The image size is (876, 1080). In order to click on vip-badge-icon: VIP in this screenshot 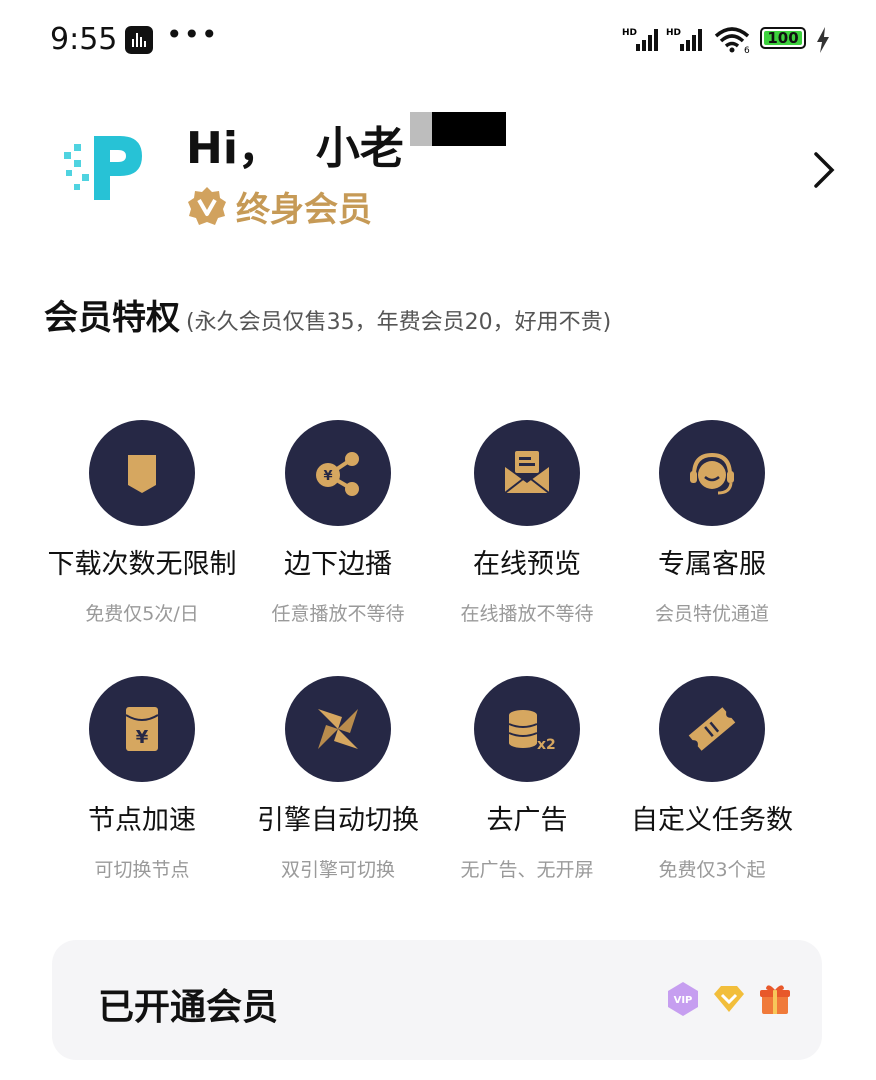, I will do `click(683, 999)`.